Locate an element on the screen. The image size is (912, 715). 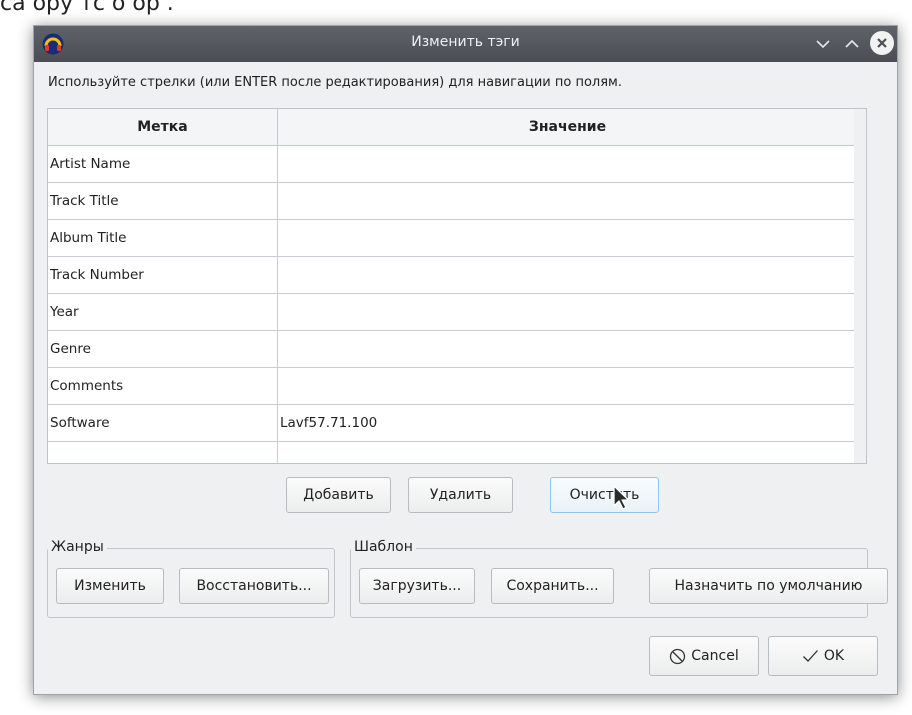
maximize-button is located at coordinates (852, 44).